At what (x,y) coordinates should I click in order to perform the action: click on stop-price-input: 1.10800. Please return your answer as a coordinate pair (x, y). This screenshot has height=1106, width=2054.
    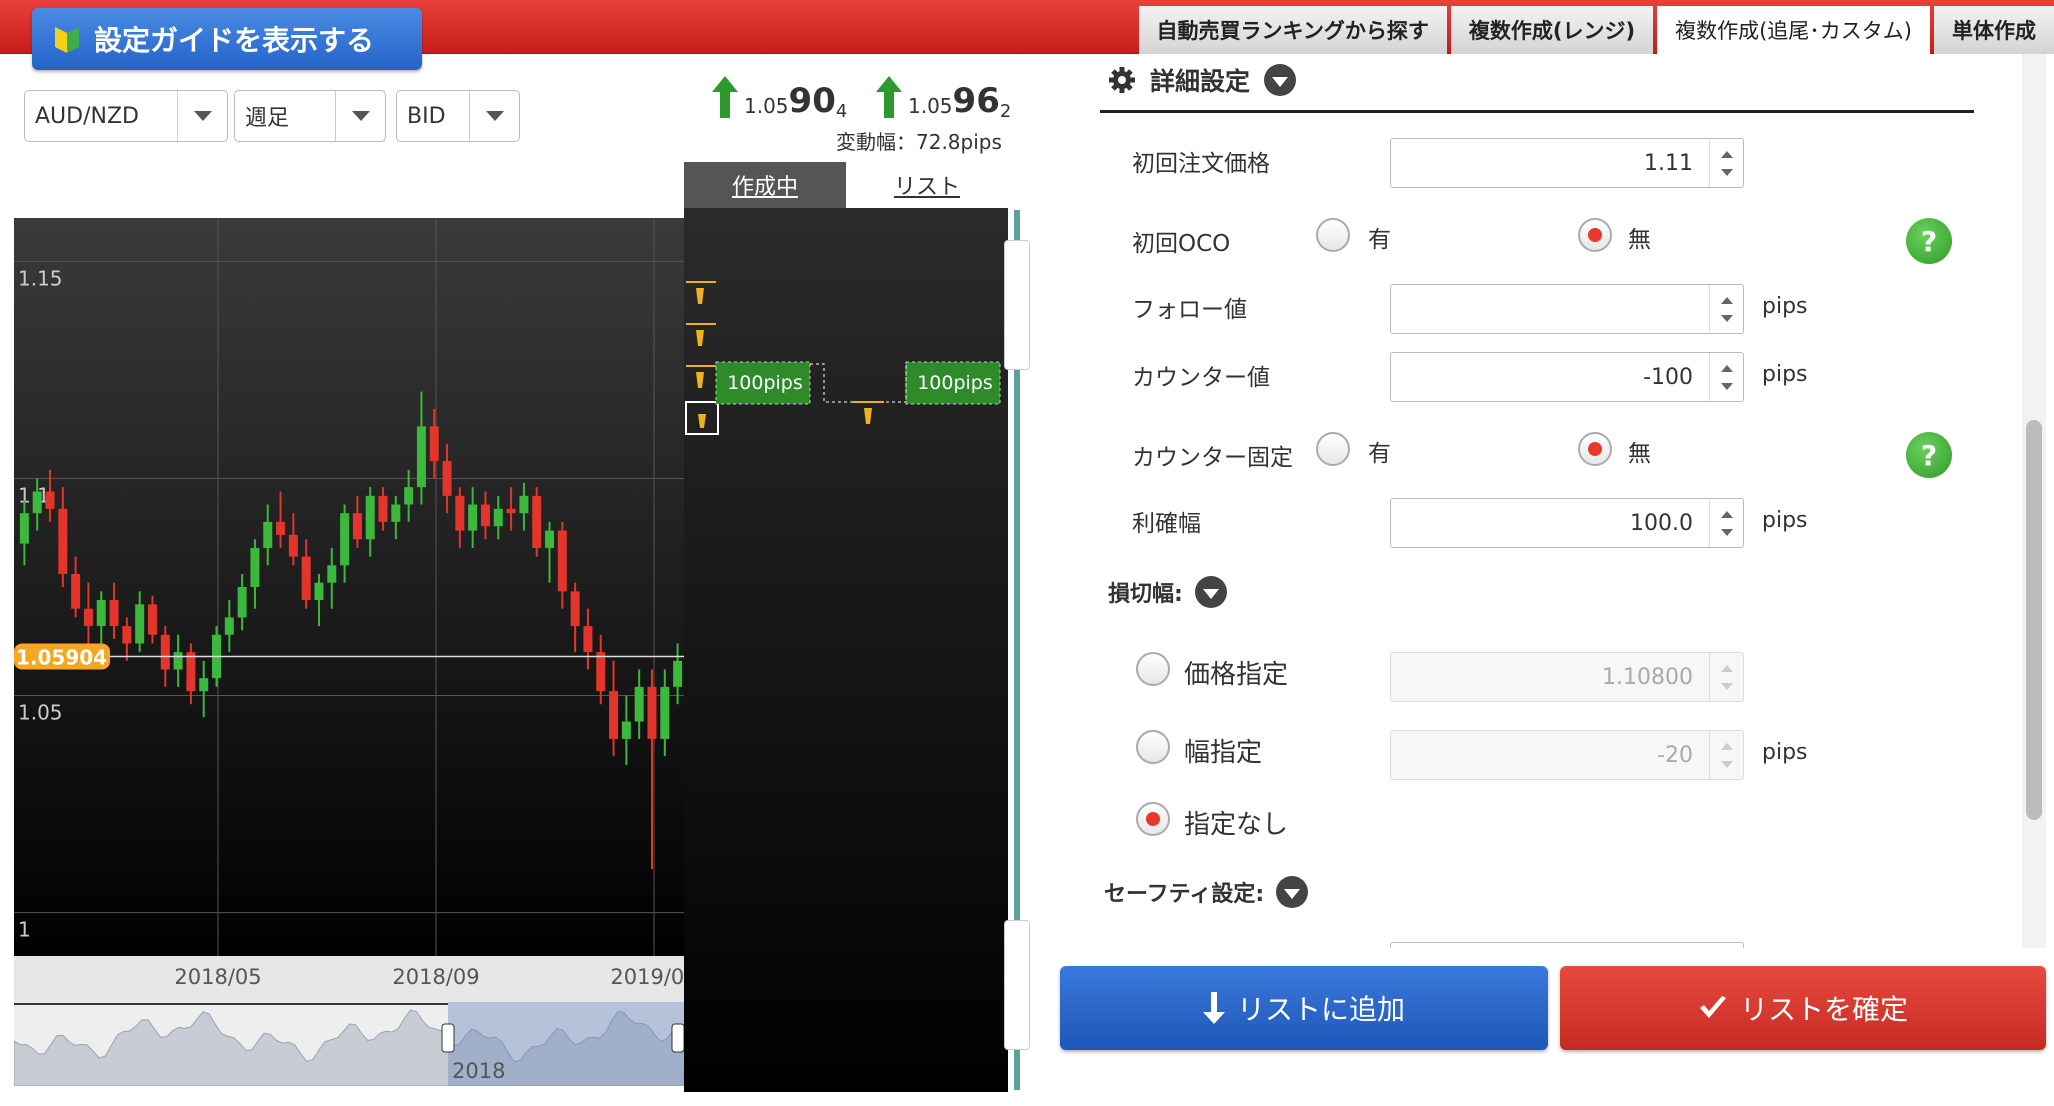
    Looking at the image, I should click on (1567, 677).